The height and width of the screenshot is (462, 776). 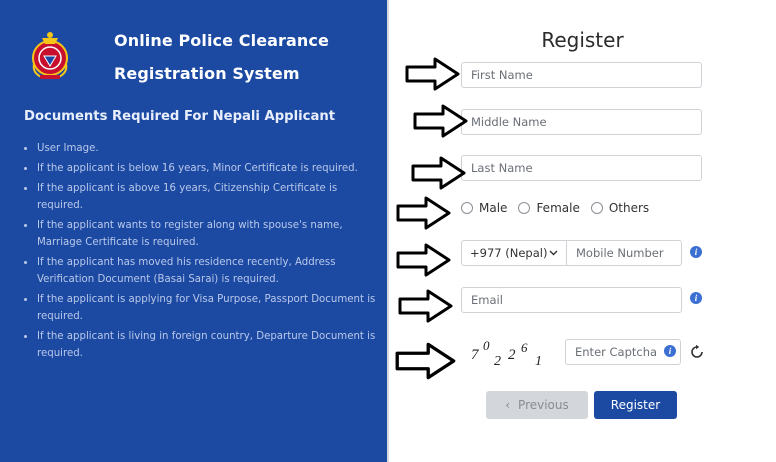 What do you see at coordinates (697, 352) in the screenshot?
I see `refresh-icon` at bounding box center [697, 352].